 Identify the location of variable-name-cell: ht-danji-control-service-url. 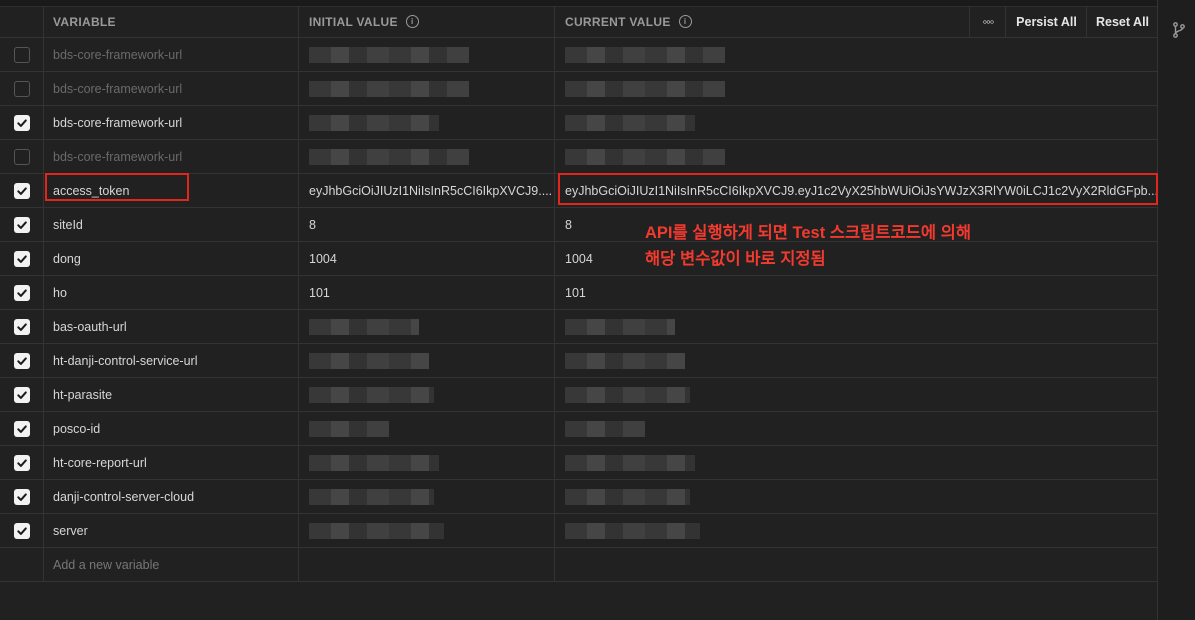
(171, 360).